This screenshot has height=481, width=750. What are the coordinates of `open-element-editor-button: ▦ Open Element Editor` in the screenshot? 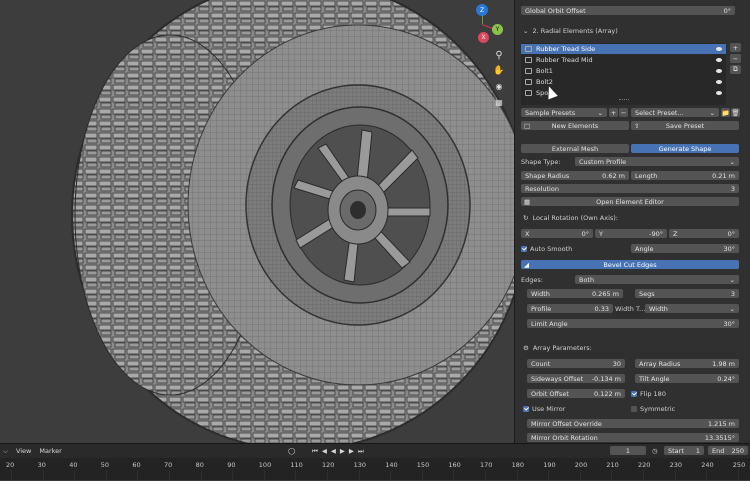 It's located at (630, 201).